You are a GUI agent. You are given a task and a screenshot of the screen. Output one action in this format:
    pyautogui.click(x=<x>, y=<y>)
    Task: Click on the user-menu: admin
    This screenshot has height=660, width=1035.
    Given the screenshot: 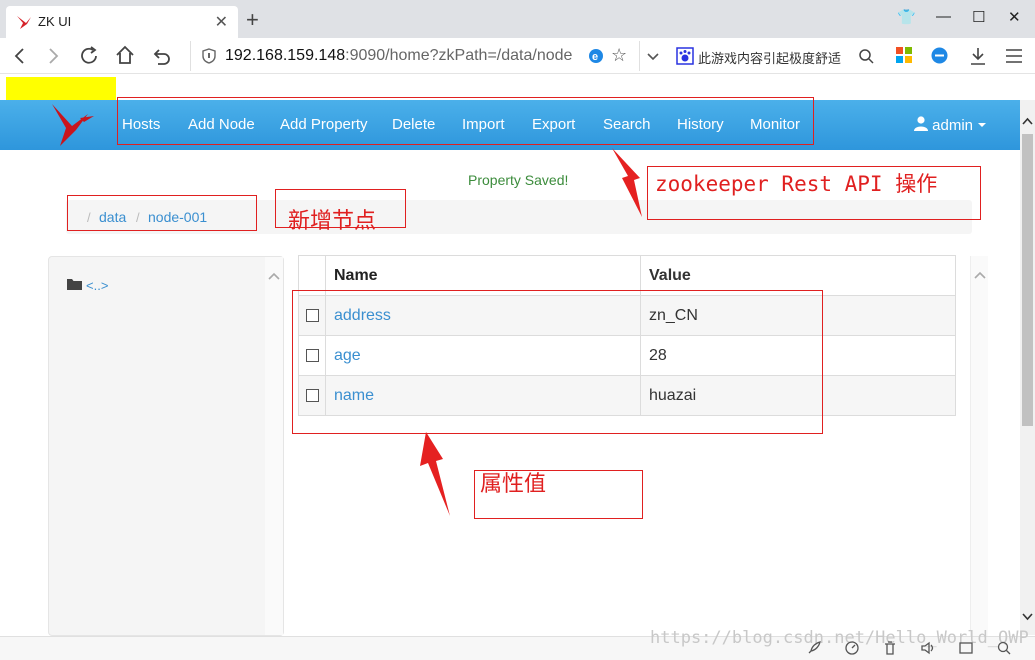 What is the action you would take?
    pyautogui.click(x=950, y=125)
    